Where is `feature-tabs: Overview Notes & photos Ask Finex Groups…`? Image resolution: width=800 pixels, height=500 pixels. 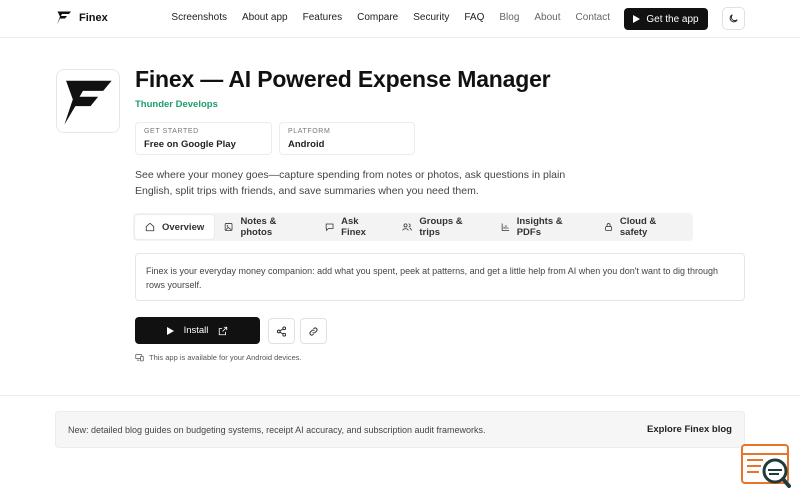 feature-tabs: Overview Notes & photos Ask Finex Groups… is located at coordinates (413, 227).